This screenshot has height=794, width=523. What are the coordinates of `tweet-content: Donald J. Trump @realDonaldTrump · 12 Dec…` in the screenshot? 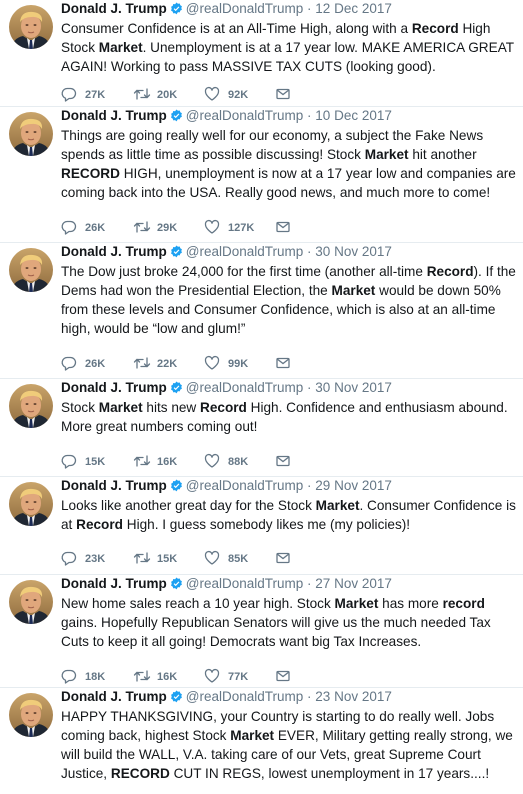 It's located at (289, 38).